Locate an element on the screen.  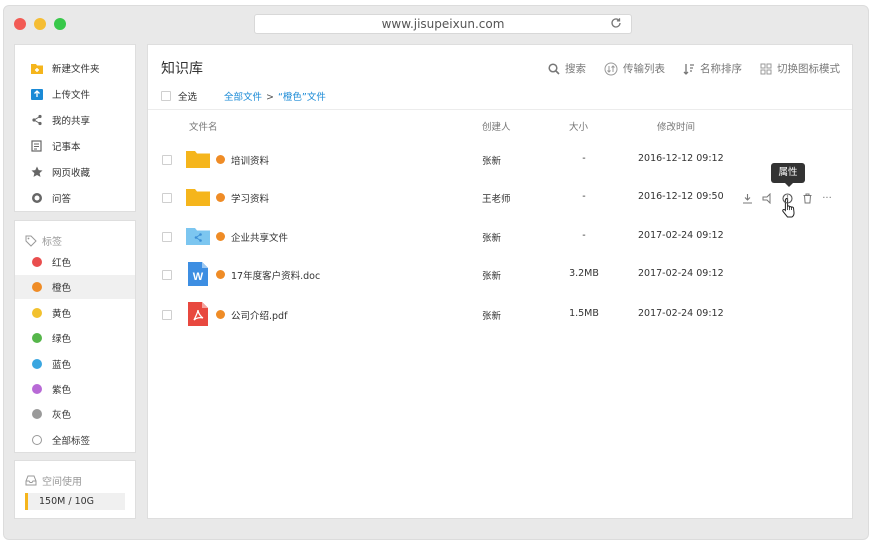
reload-icon is located at coordinates (616, 23).